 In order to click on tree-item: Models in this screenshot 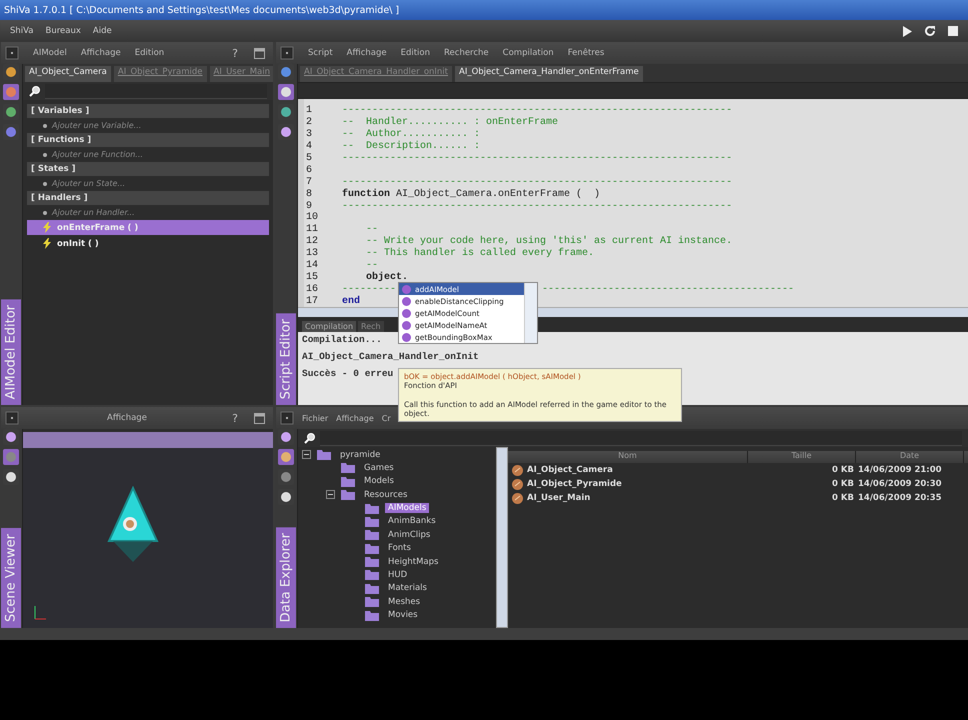, I will do `click(379, 481)`.